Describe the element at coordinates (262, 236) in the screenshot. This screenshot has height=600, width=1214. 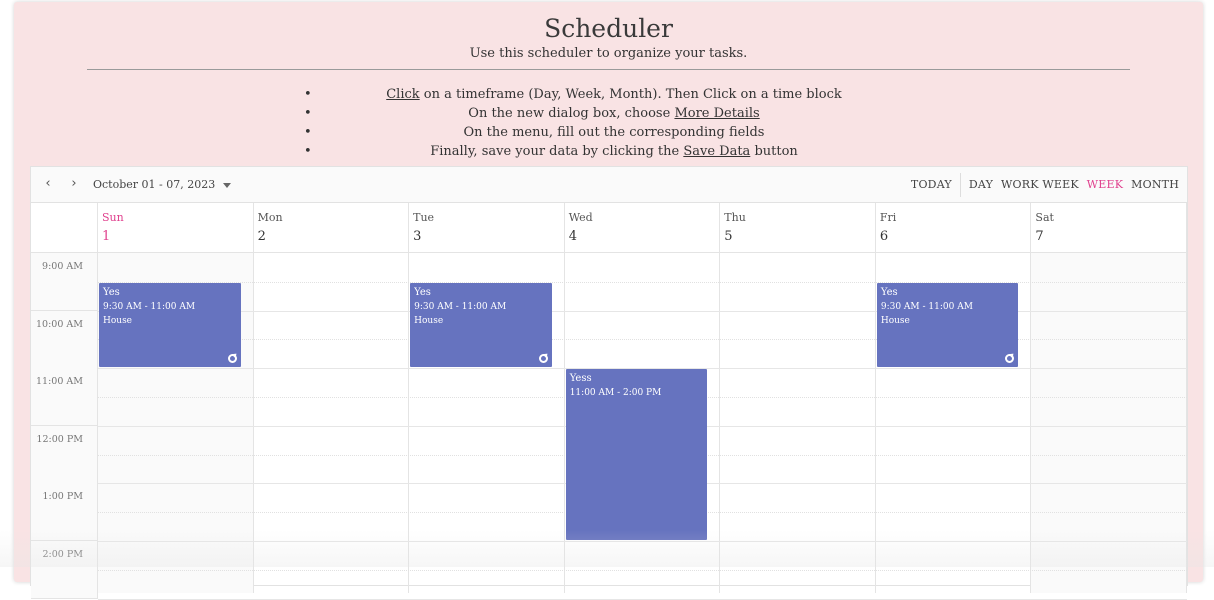
I see `day-number: 2` at that location.